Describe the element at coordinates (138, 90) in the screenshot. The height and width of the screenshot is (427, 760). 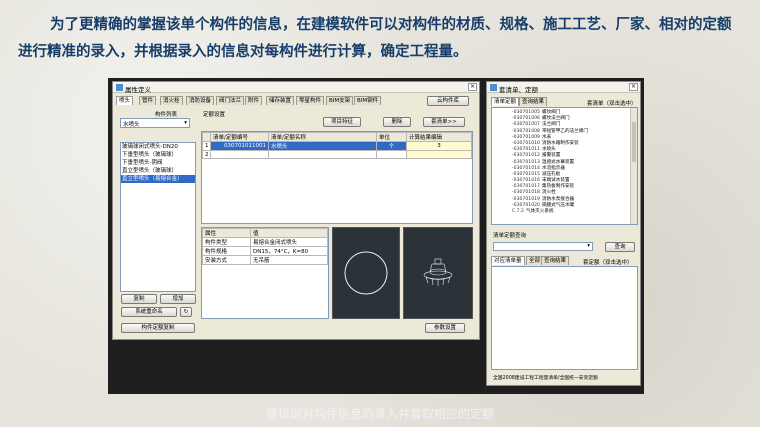
I see `attribute-window-title: 属性定义` at that location.